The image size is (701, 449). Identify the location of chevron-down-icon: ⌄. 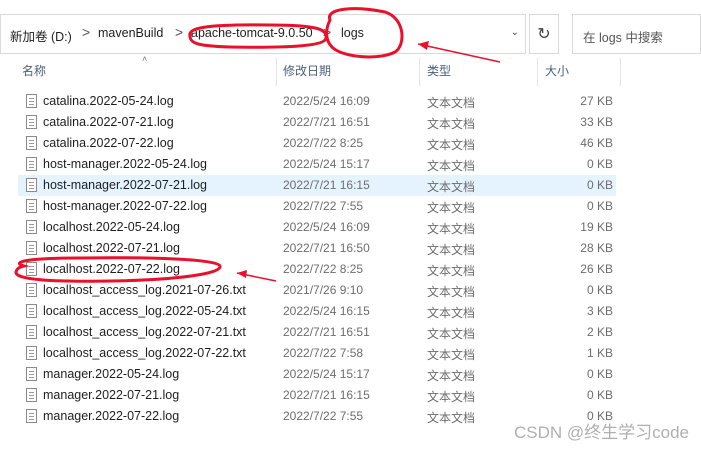
(515, 32).